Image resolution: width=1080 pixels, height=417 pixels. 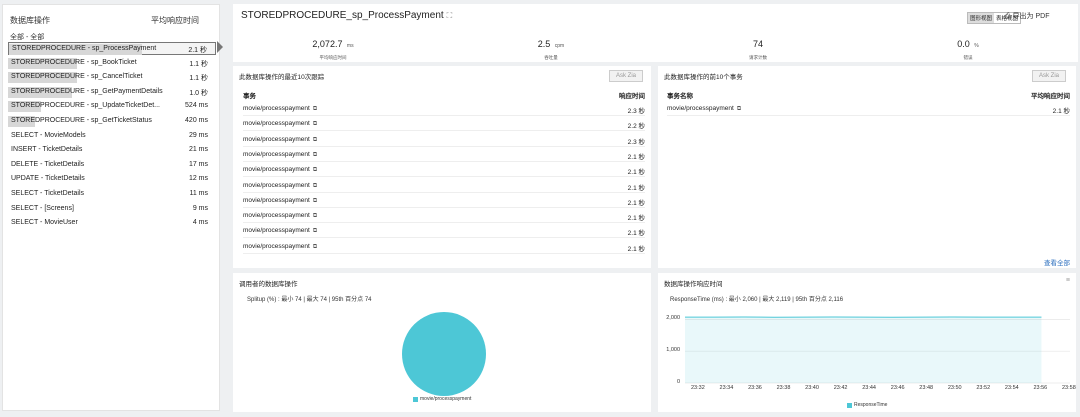 I want to click on view-all-link: 查看全部, so click(x=1057, y=262).